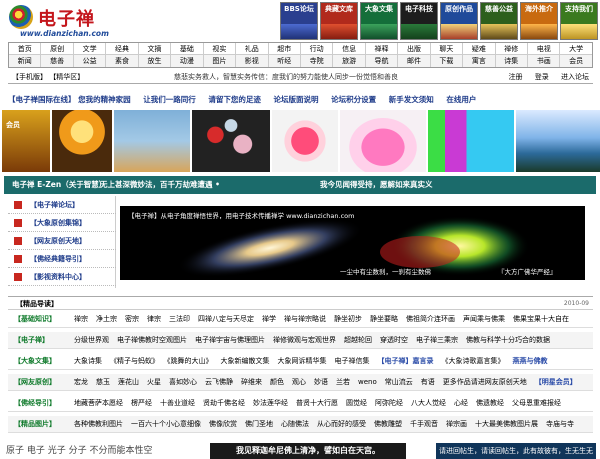  What do you see at coordinates (183, 382) in the screenshot?
I see `guide-link: 喜如妙心` at bounding box center [183, 382].